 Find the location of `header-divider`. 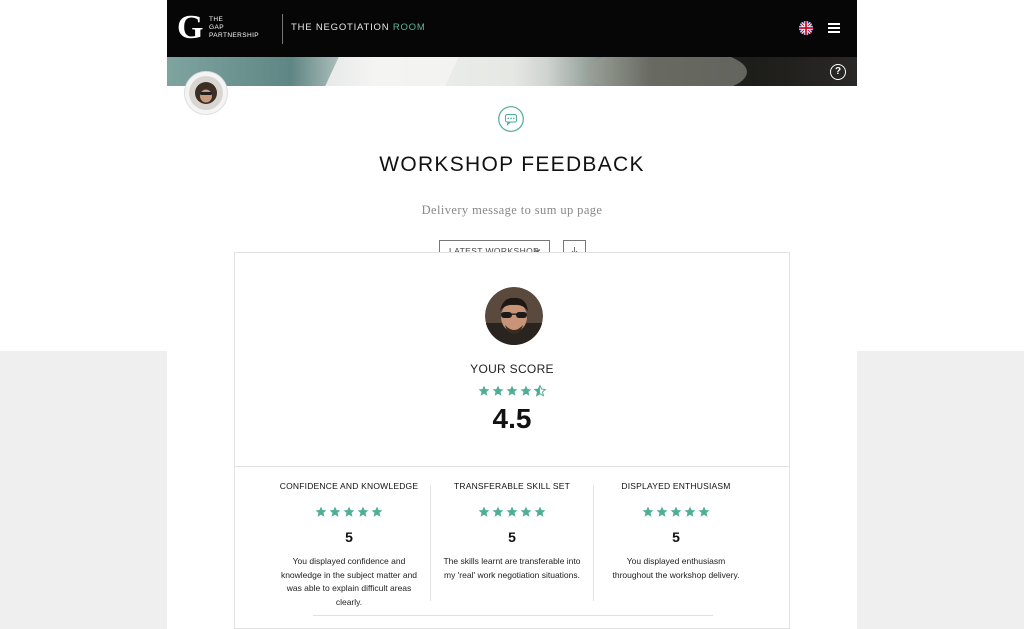

header-divider is located at coordinates (282, 29).